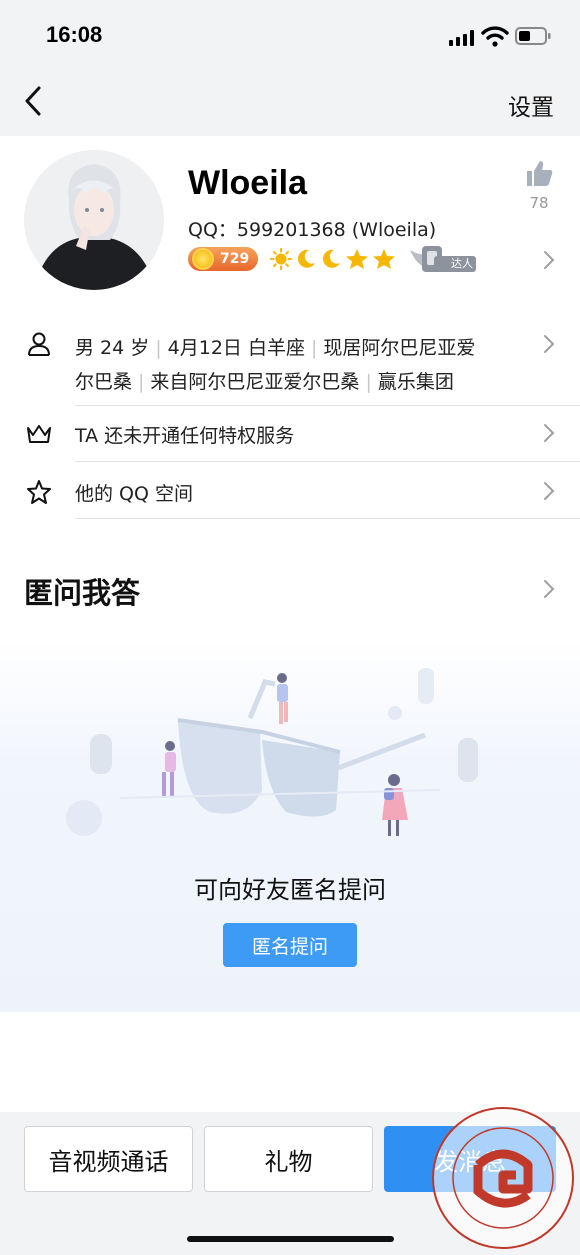 The width and height of the screenshot is (580, 1255). I want to click on battery-icon, so click(533, 36).